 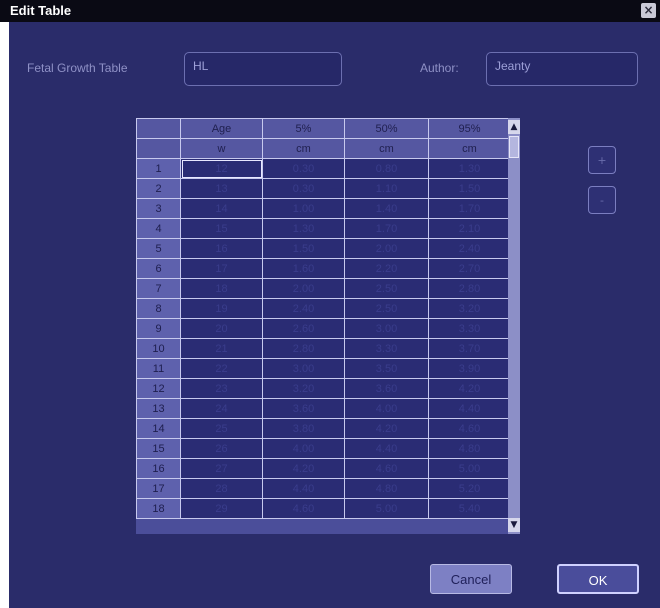 What do you see at coordinates (469, 128) in the screenshot?
I see `column-header: 95%` at bounding box center [469, 128].